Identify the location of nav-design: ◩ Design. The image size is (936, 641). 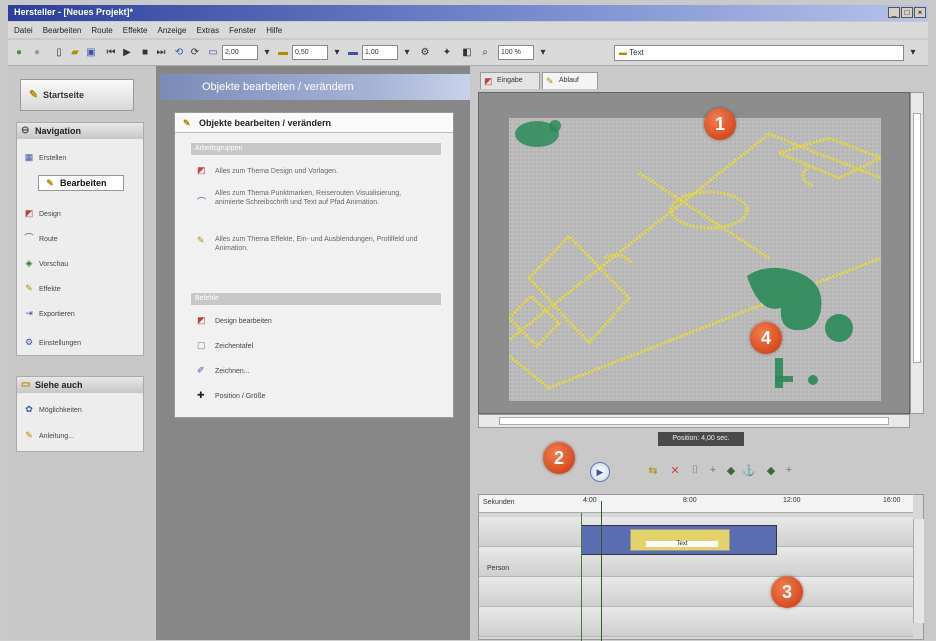
(41, 213).